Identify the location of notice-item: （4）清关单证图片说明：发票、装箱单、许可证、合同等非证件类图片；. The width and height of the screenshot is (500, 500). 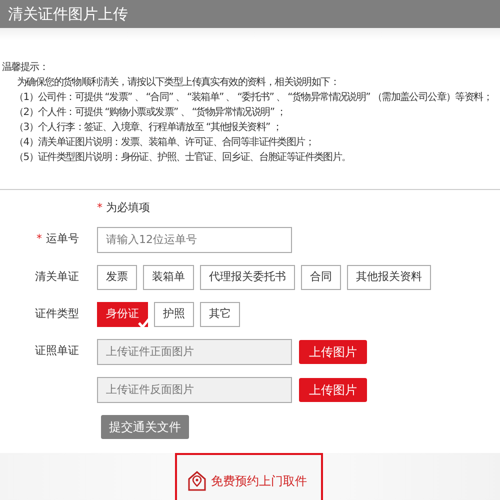
(164, 143).